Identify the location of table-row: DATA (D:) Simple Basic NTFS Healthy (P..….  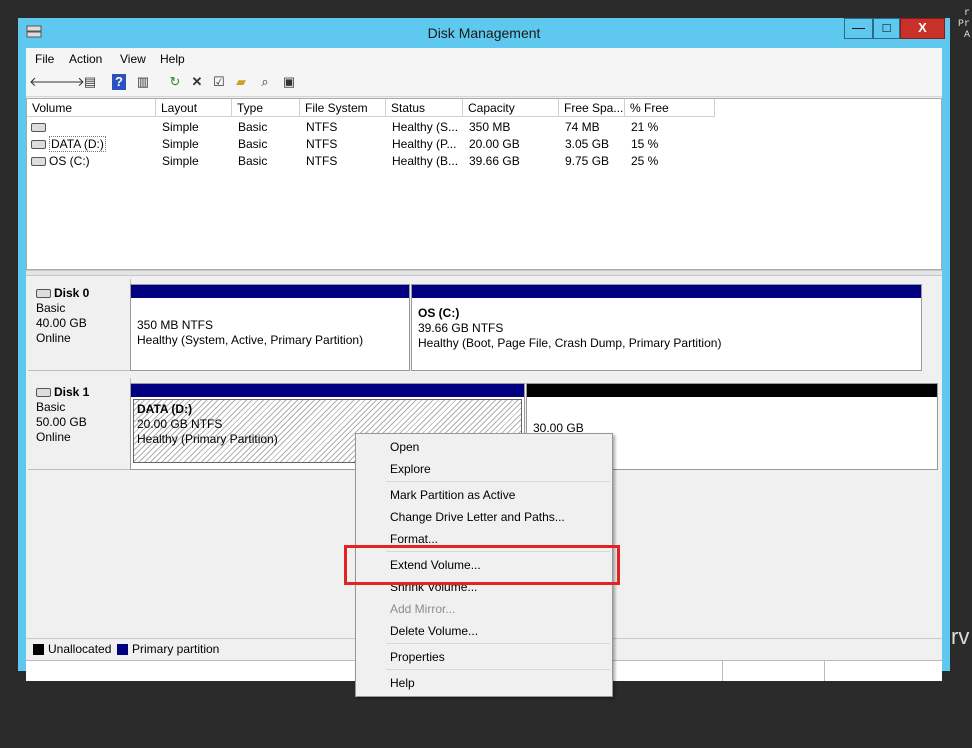
(484, 144).